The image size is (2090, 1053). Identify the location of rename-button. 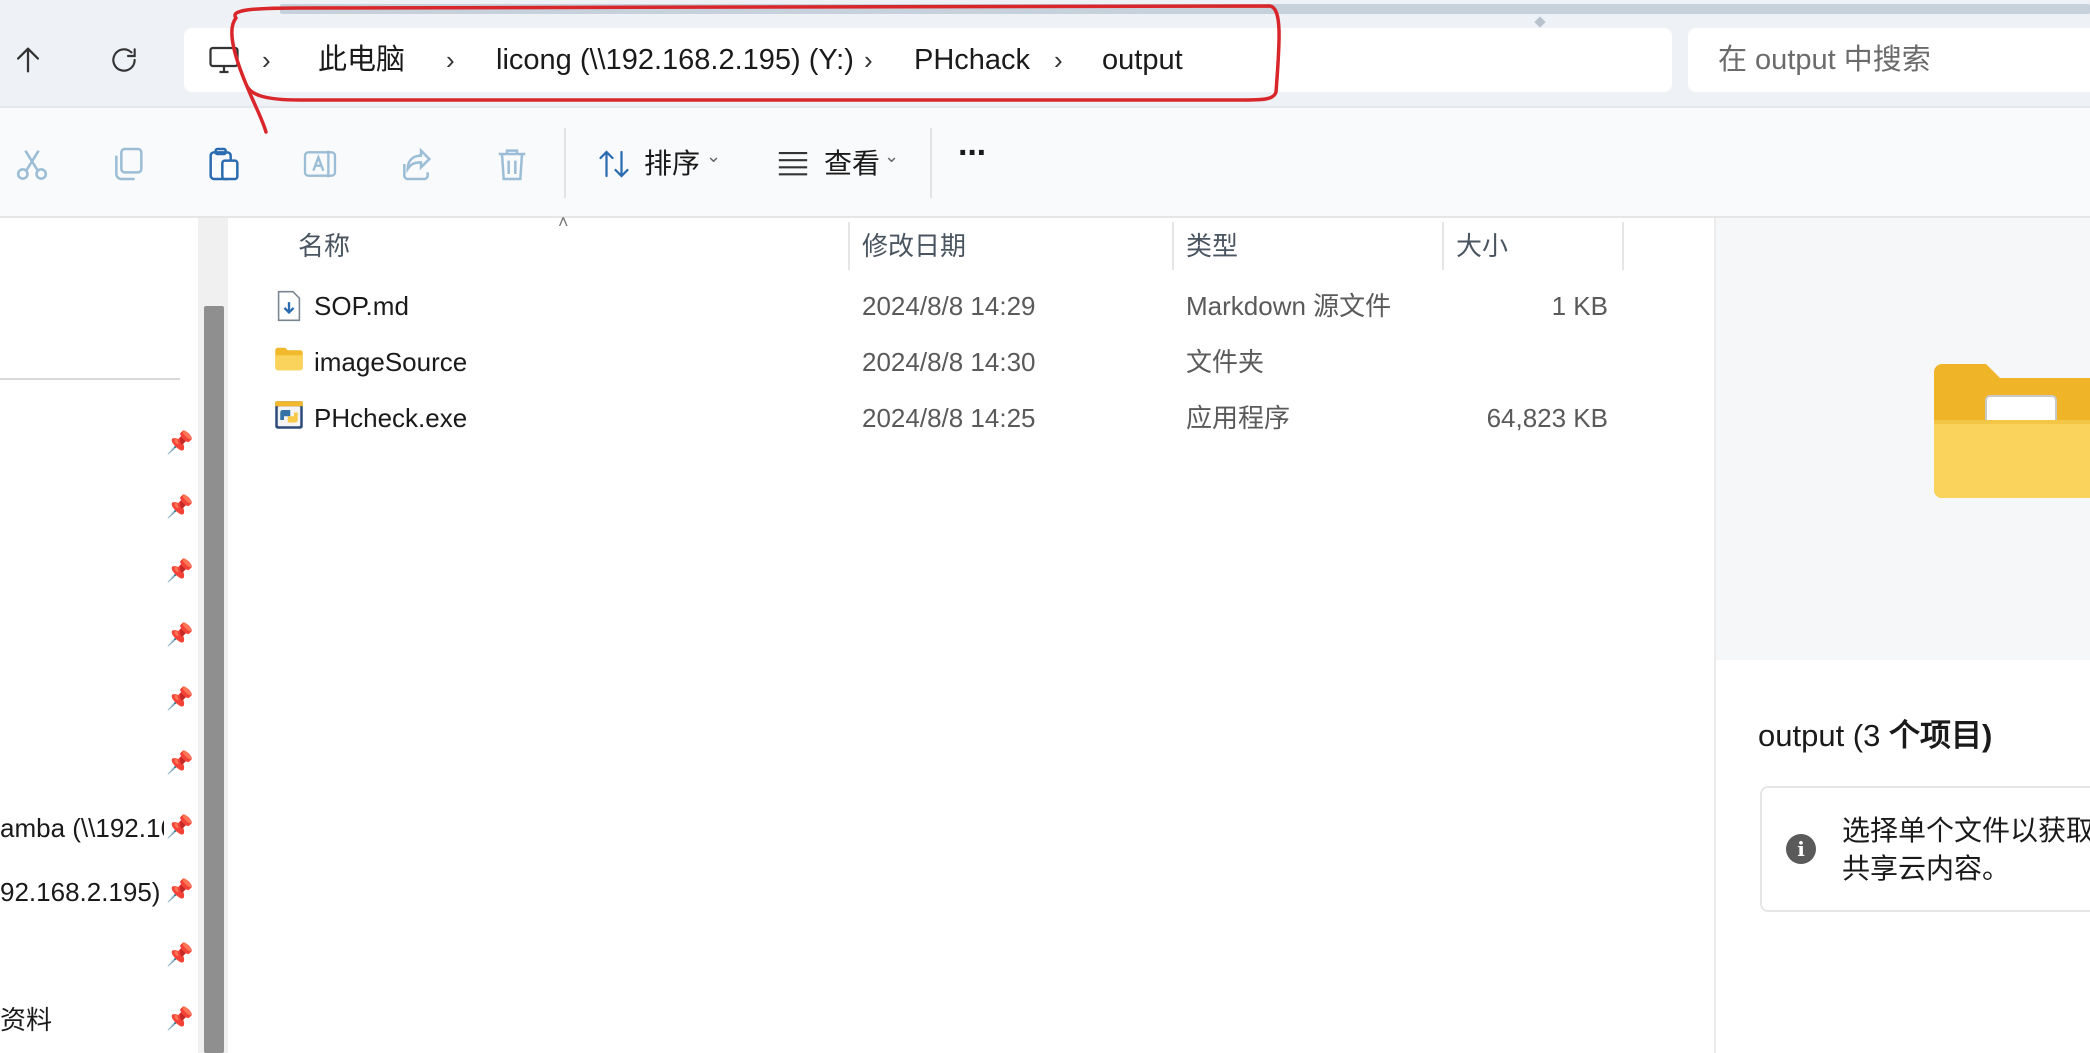
(320, 164).